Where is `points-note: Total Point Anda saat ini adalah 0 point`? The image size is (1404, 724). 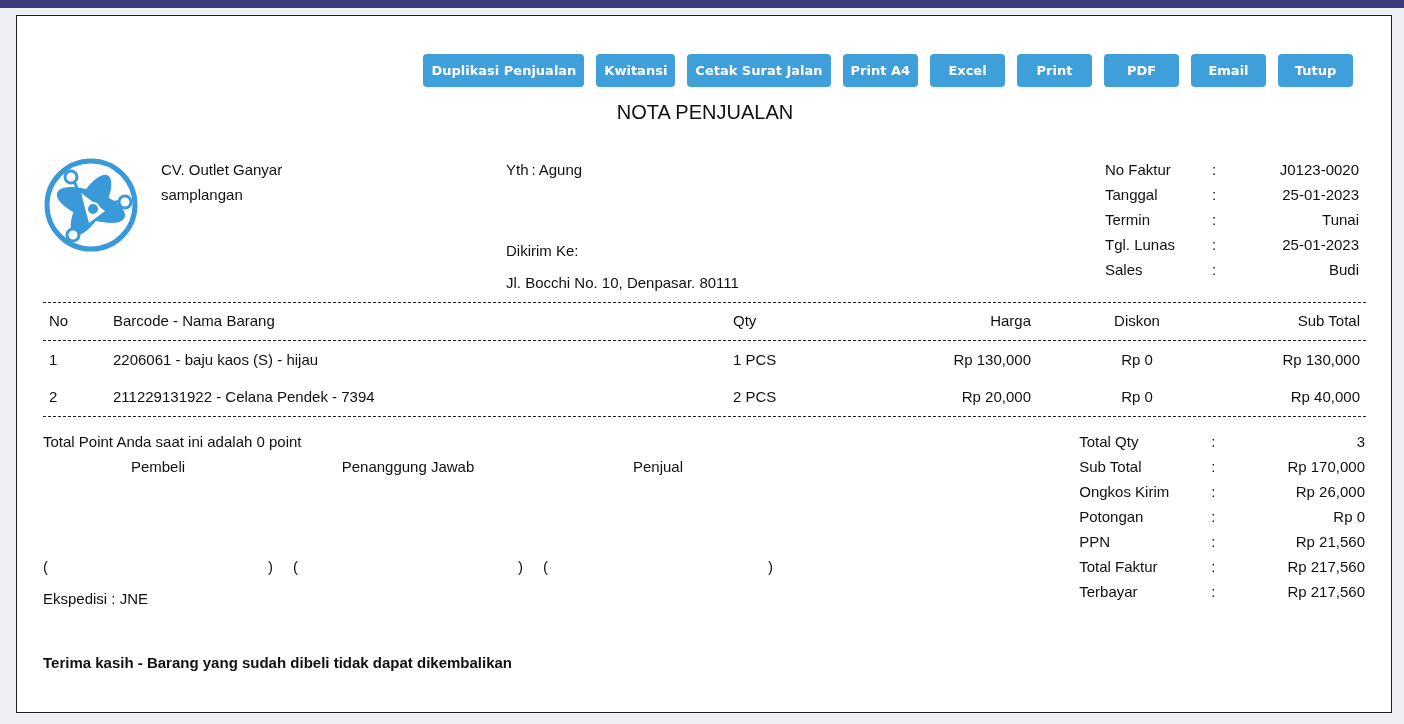 points-note: Total Point Anda saat ini adalah 0 point is located at coordinates (173, 442).